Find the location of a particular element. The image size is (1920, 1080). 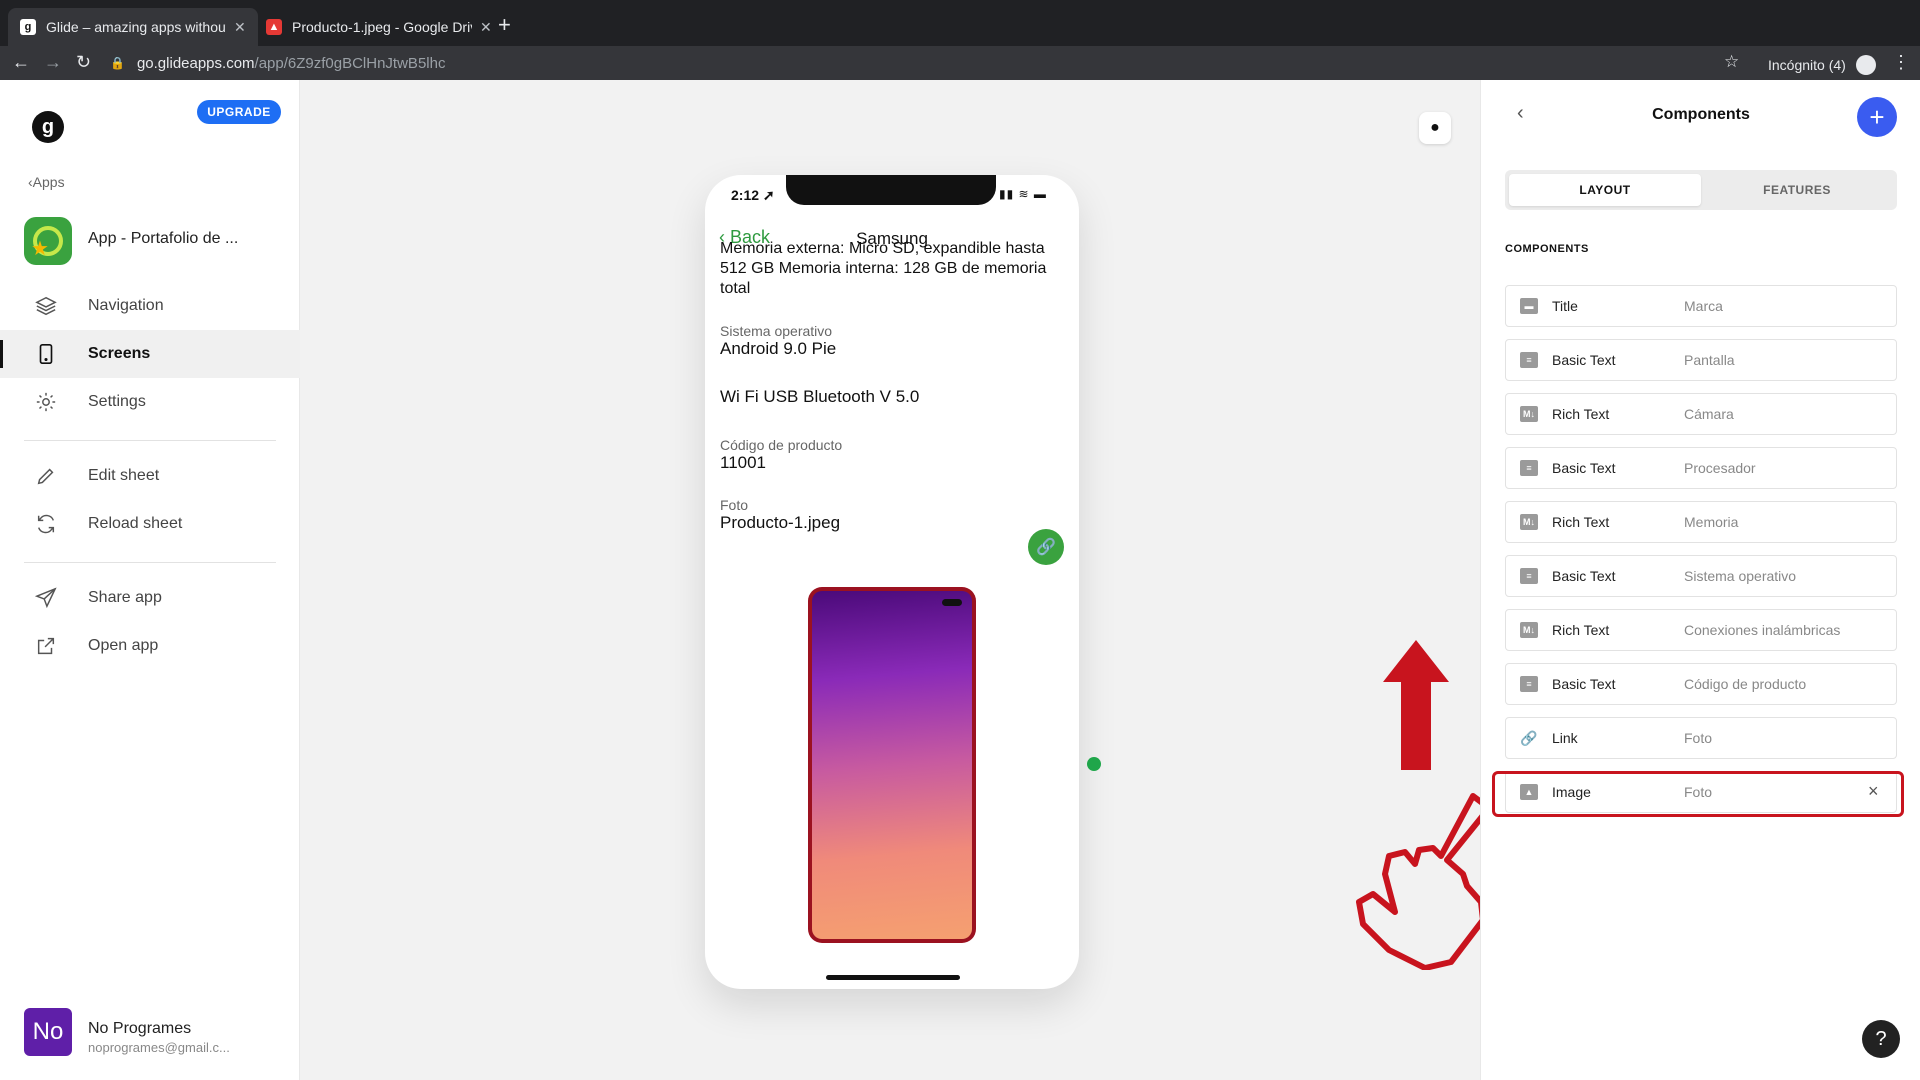

component-row-basic-text: ≡ Basic Text Código de producto is located at coordinates (1701, 684).